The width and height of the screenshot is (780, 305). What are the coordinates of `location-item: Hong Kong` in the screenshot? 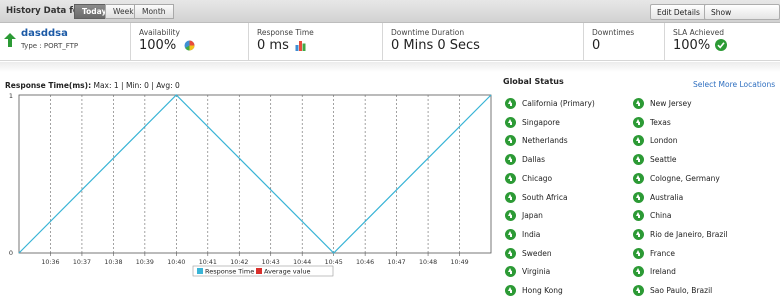 It's located at (570, 291).